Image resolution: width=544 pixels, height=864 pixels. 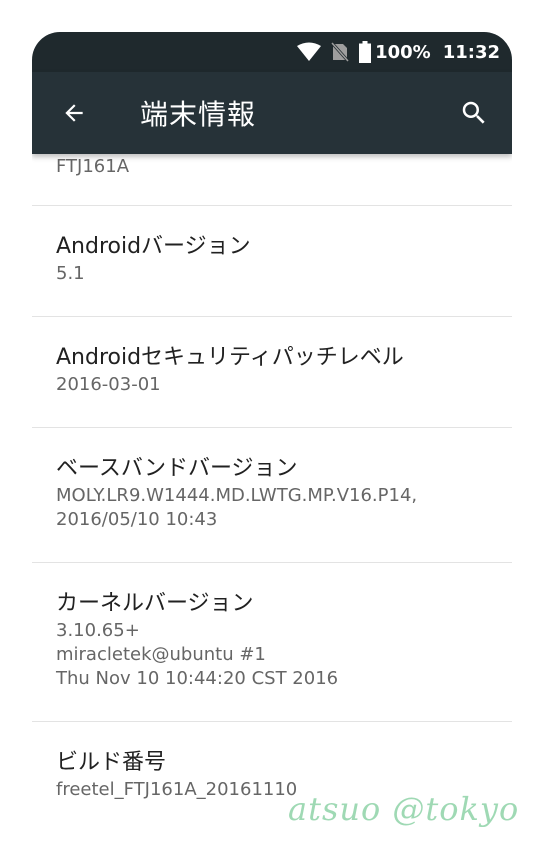 What do you see at coordinates (272, 52) in the screenshot?
I see `status-bar: 100% 11:32` at bounding box center [272, 52].